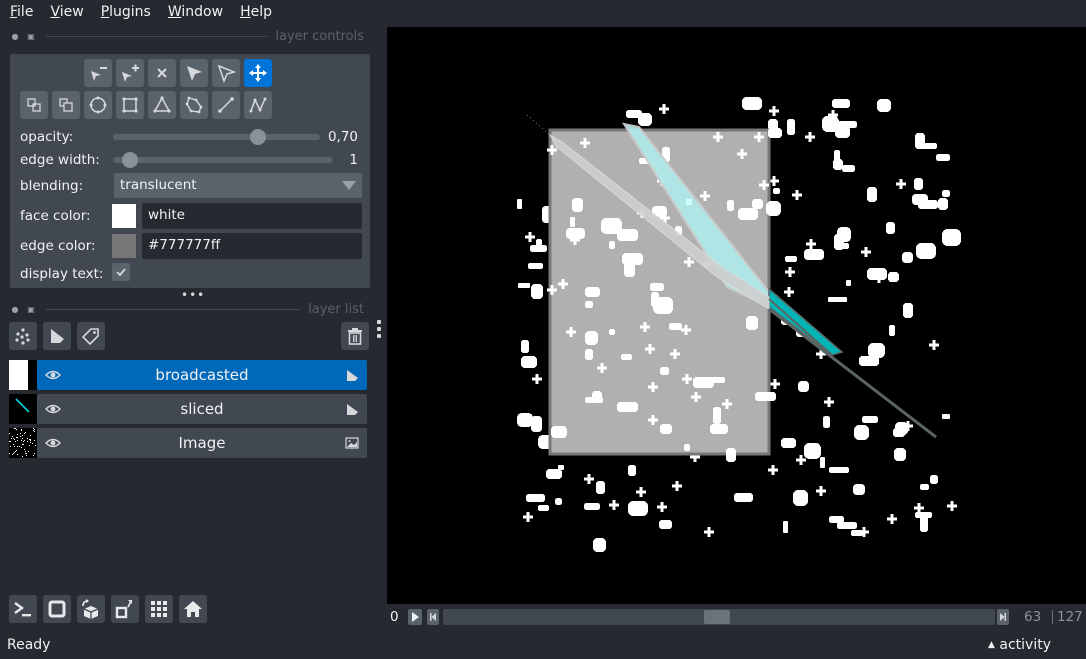 The image size is (1086, 659). Describe the element at coordinates (174, 12) in the screenshot. I see `menu-window-mnemonic: W` at that location.